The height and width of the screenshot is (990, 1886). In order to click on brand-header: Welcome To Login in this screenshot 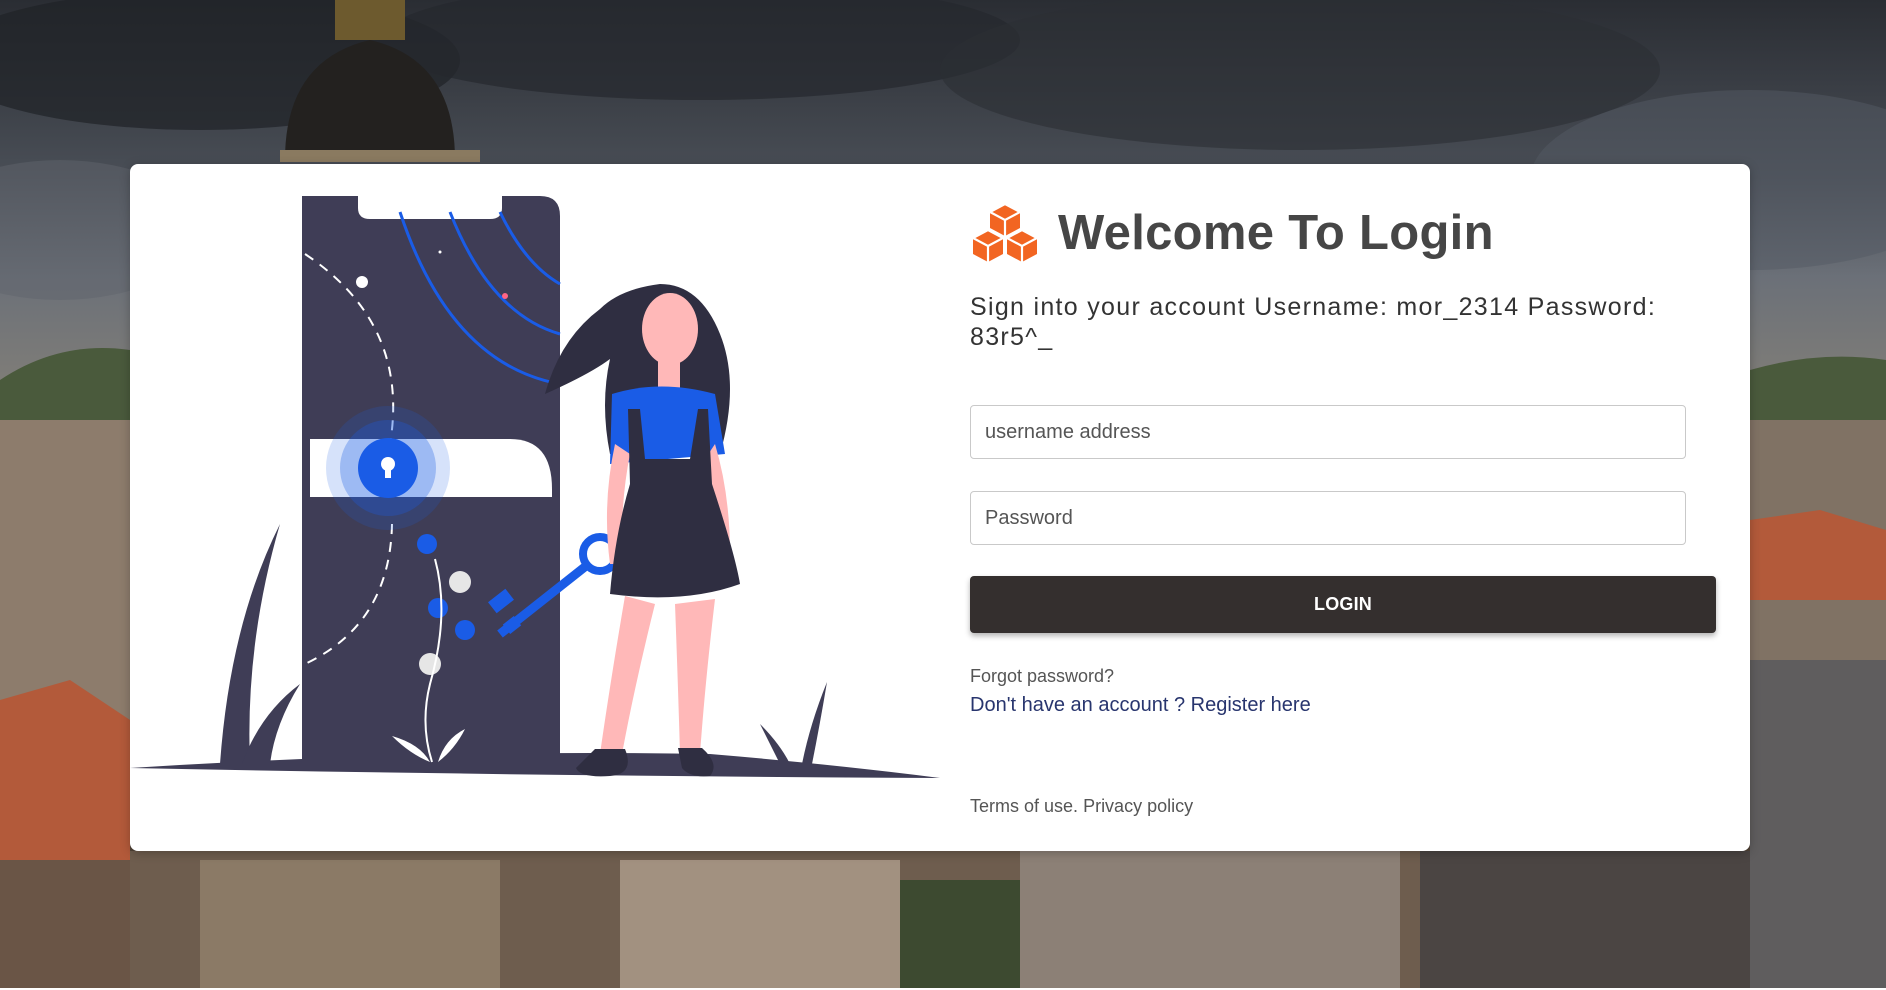, I will do `click(1232, 233)`.